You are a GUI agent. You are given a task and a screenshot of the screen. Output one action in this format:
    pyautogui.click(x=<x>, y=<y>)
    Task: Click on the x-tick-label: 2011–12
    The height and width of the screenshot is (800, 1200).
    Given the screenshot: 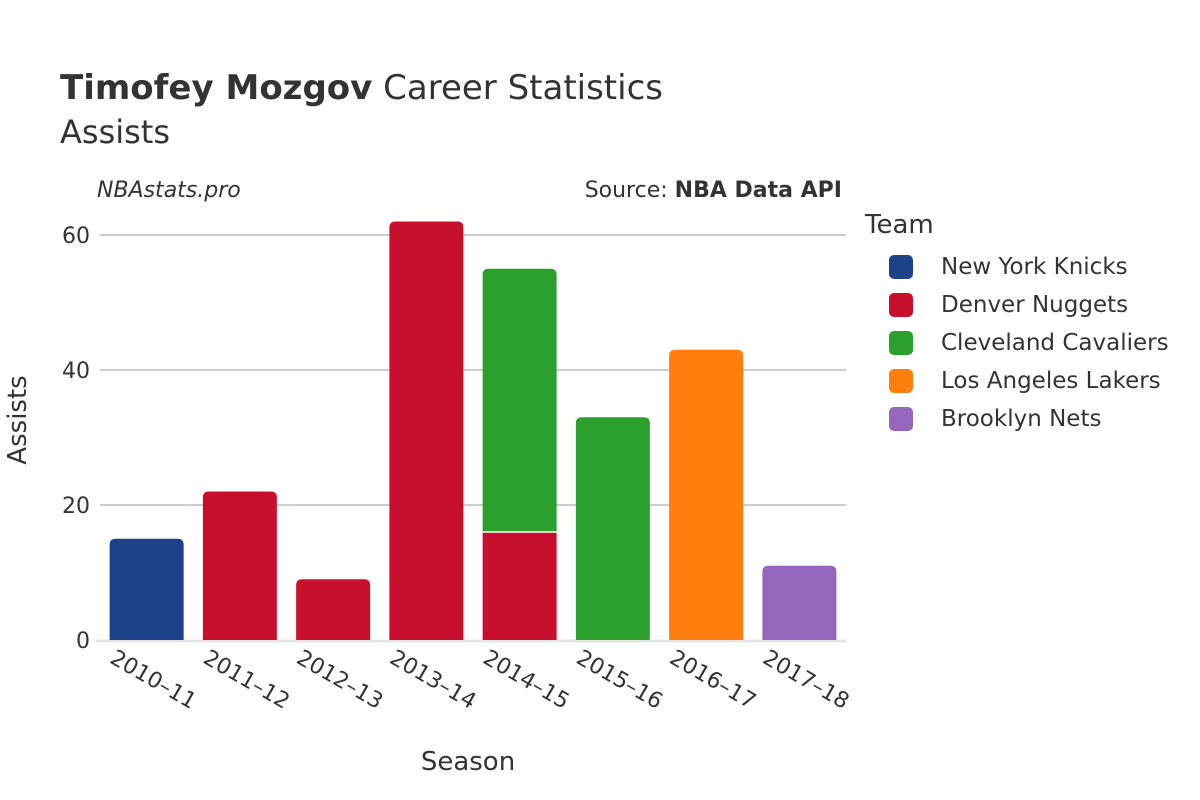 What is the action you would take?
    pyautogui.click(x=246, y=680)
    